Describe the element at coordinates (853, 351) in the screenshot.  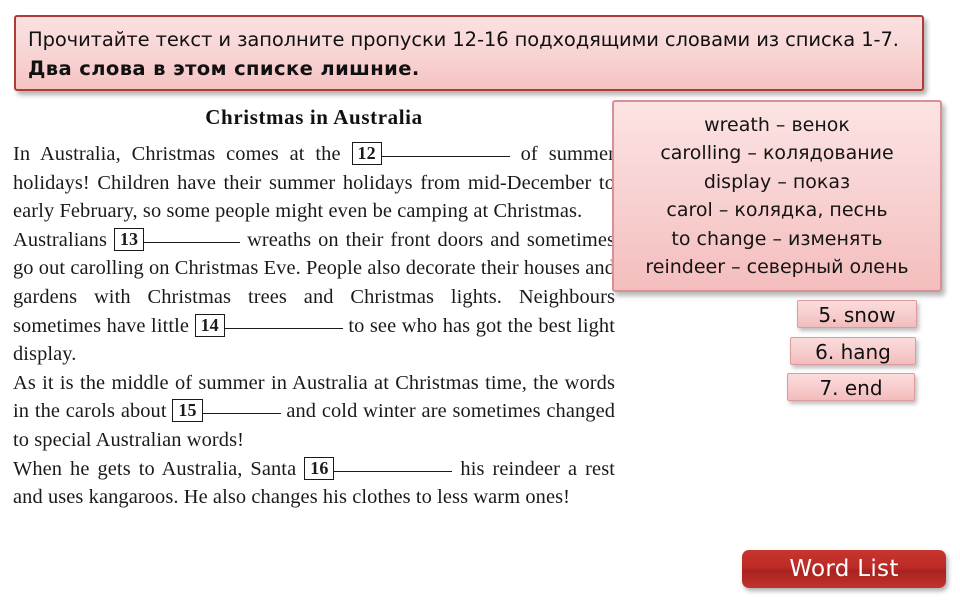
I see `word-option-6: 6. hang` at that location.